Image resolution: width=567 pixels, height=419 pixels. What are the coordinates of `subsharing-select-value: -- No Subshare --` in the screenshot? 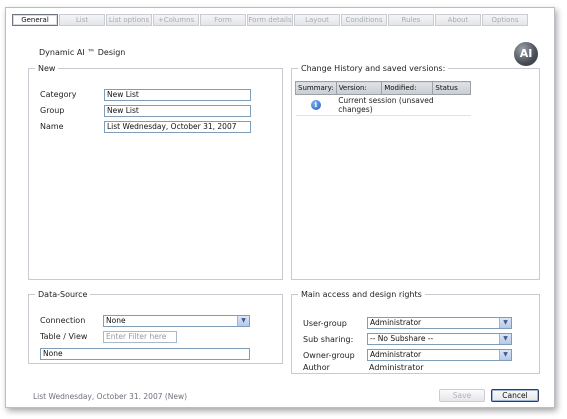 It's located at (402, 338).